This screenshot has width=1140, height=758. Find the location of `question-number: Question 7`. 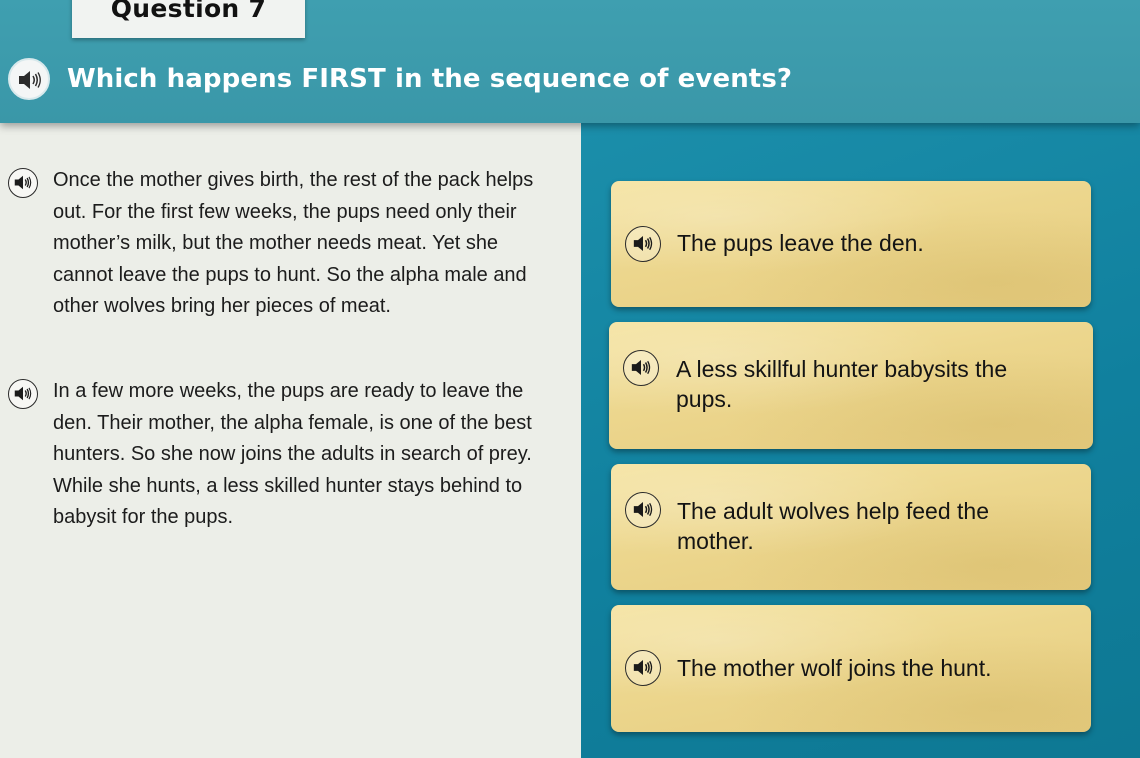

question-number: Question 7 is located at coordinates (188, 11).